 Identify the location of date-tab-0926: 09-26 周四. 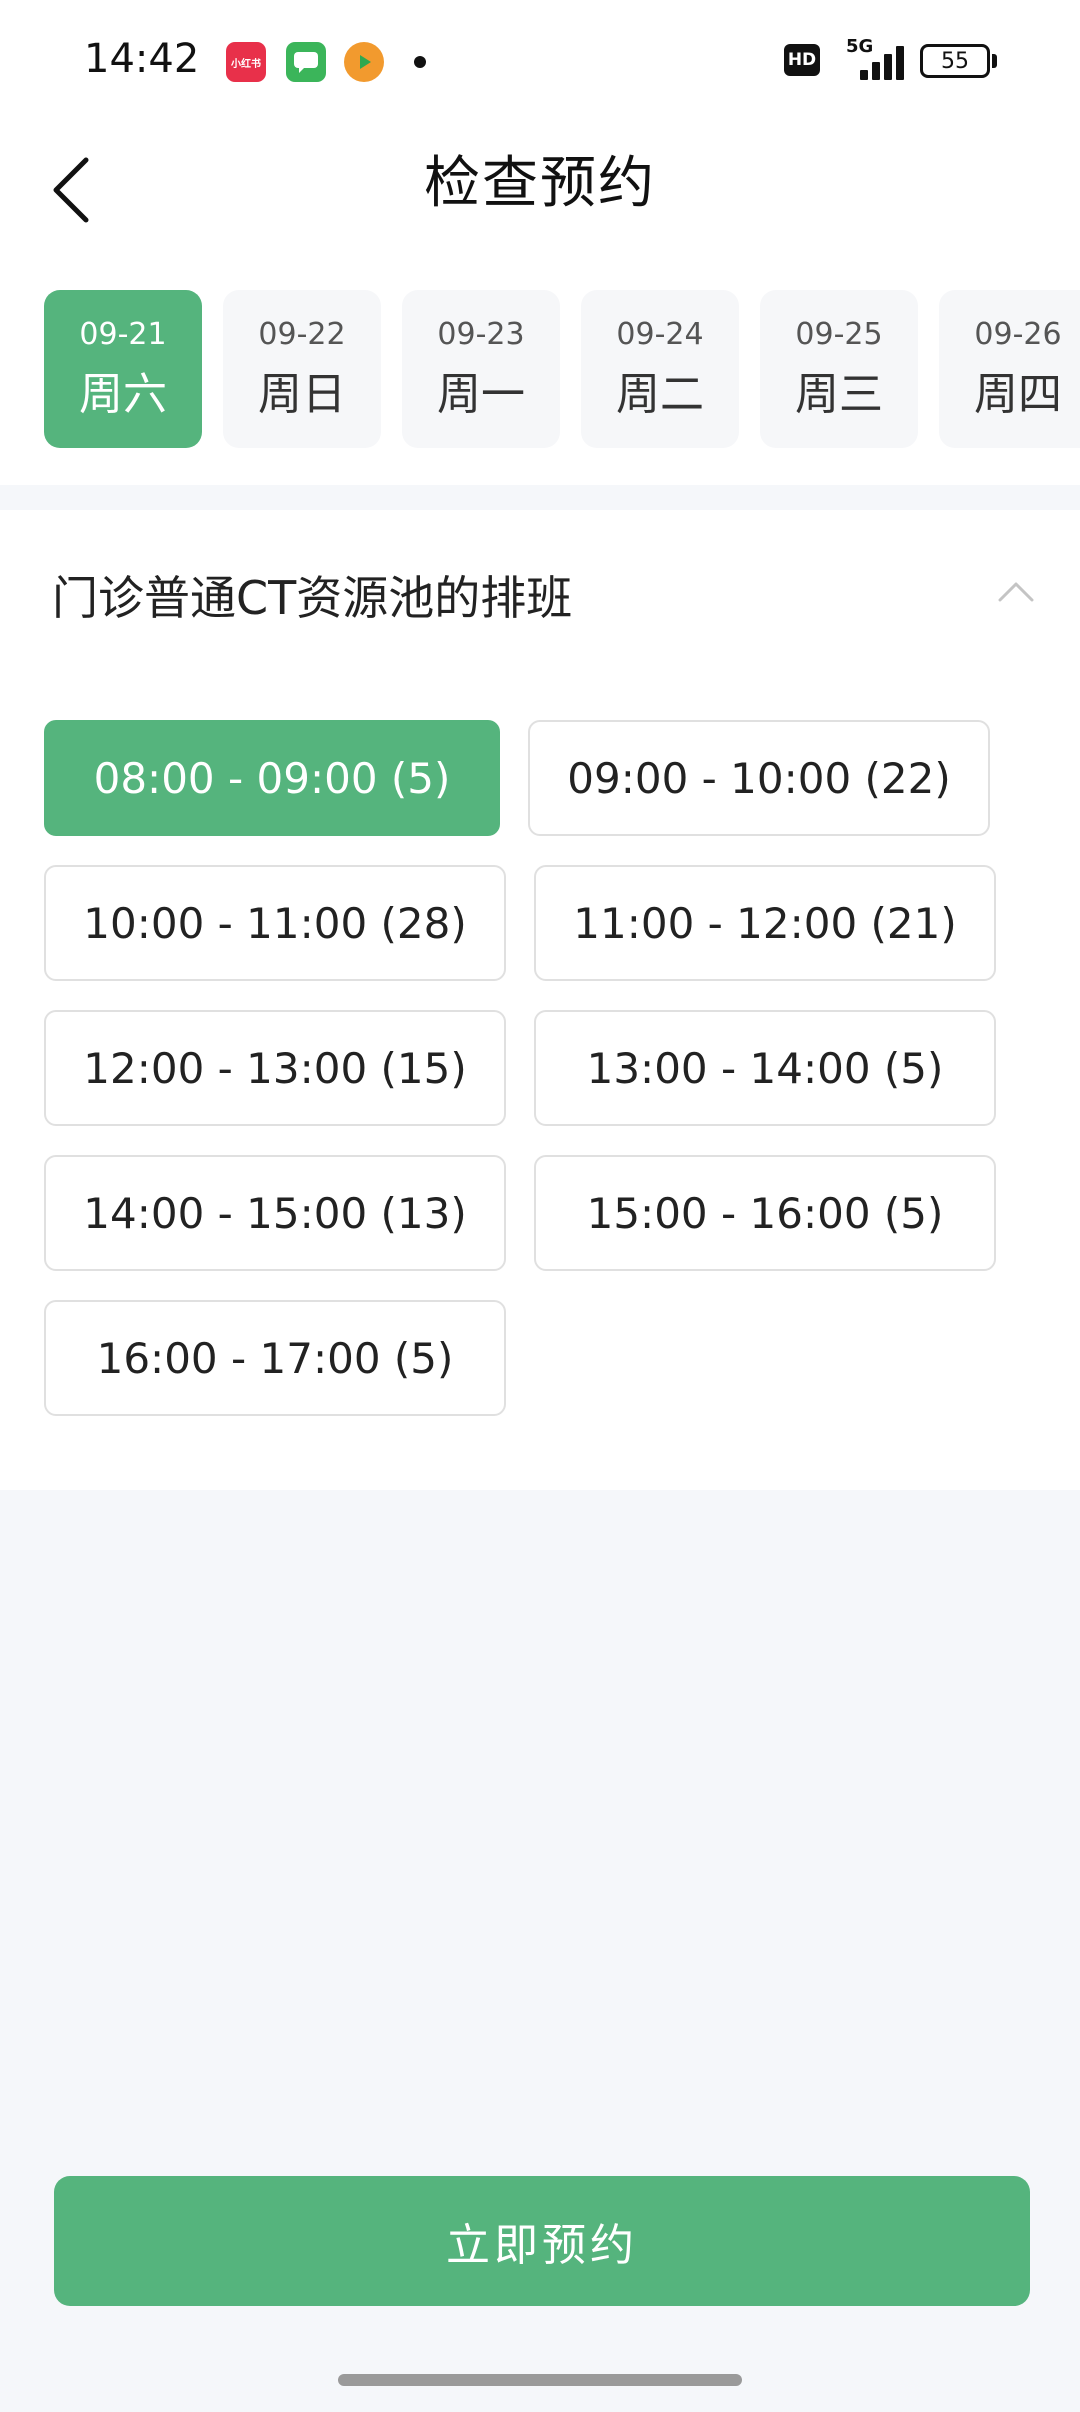
(1009, 369).